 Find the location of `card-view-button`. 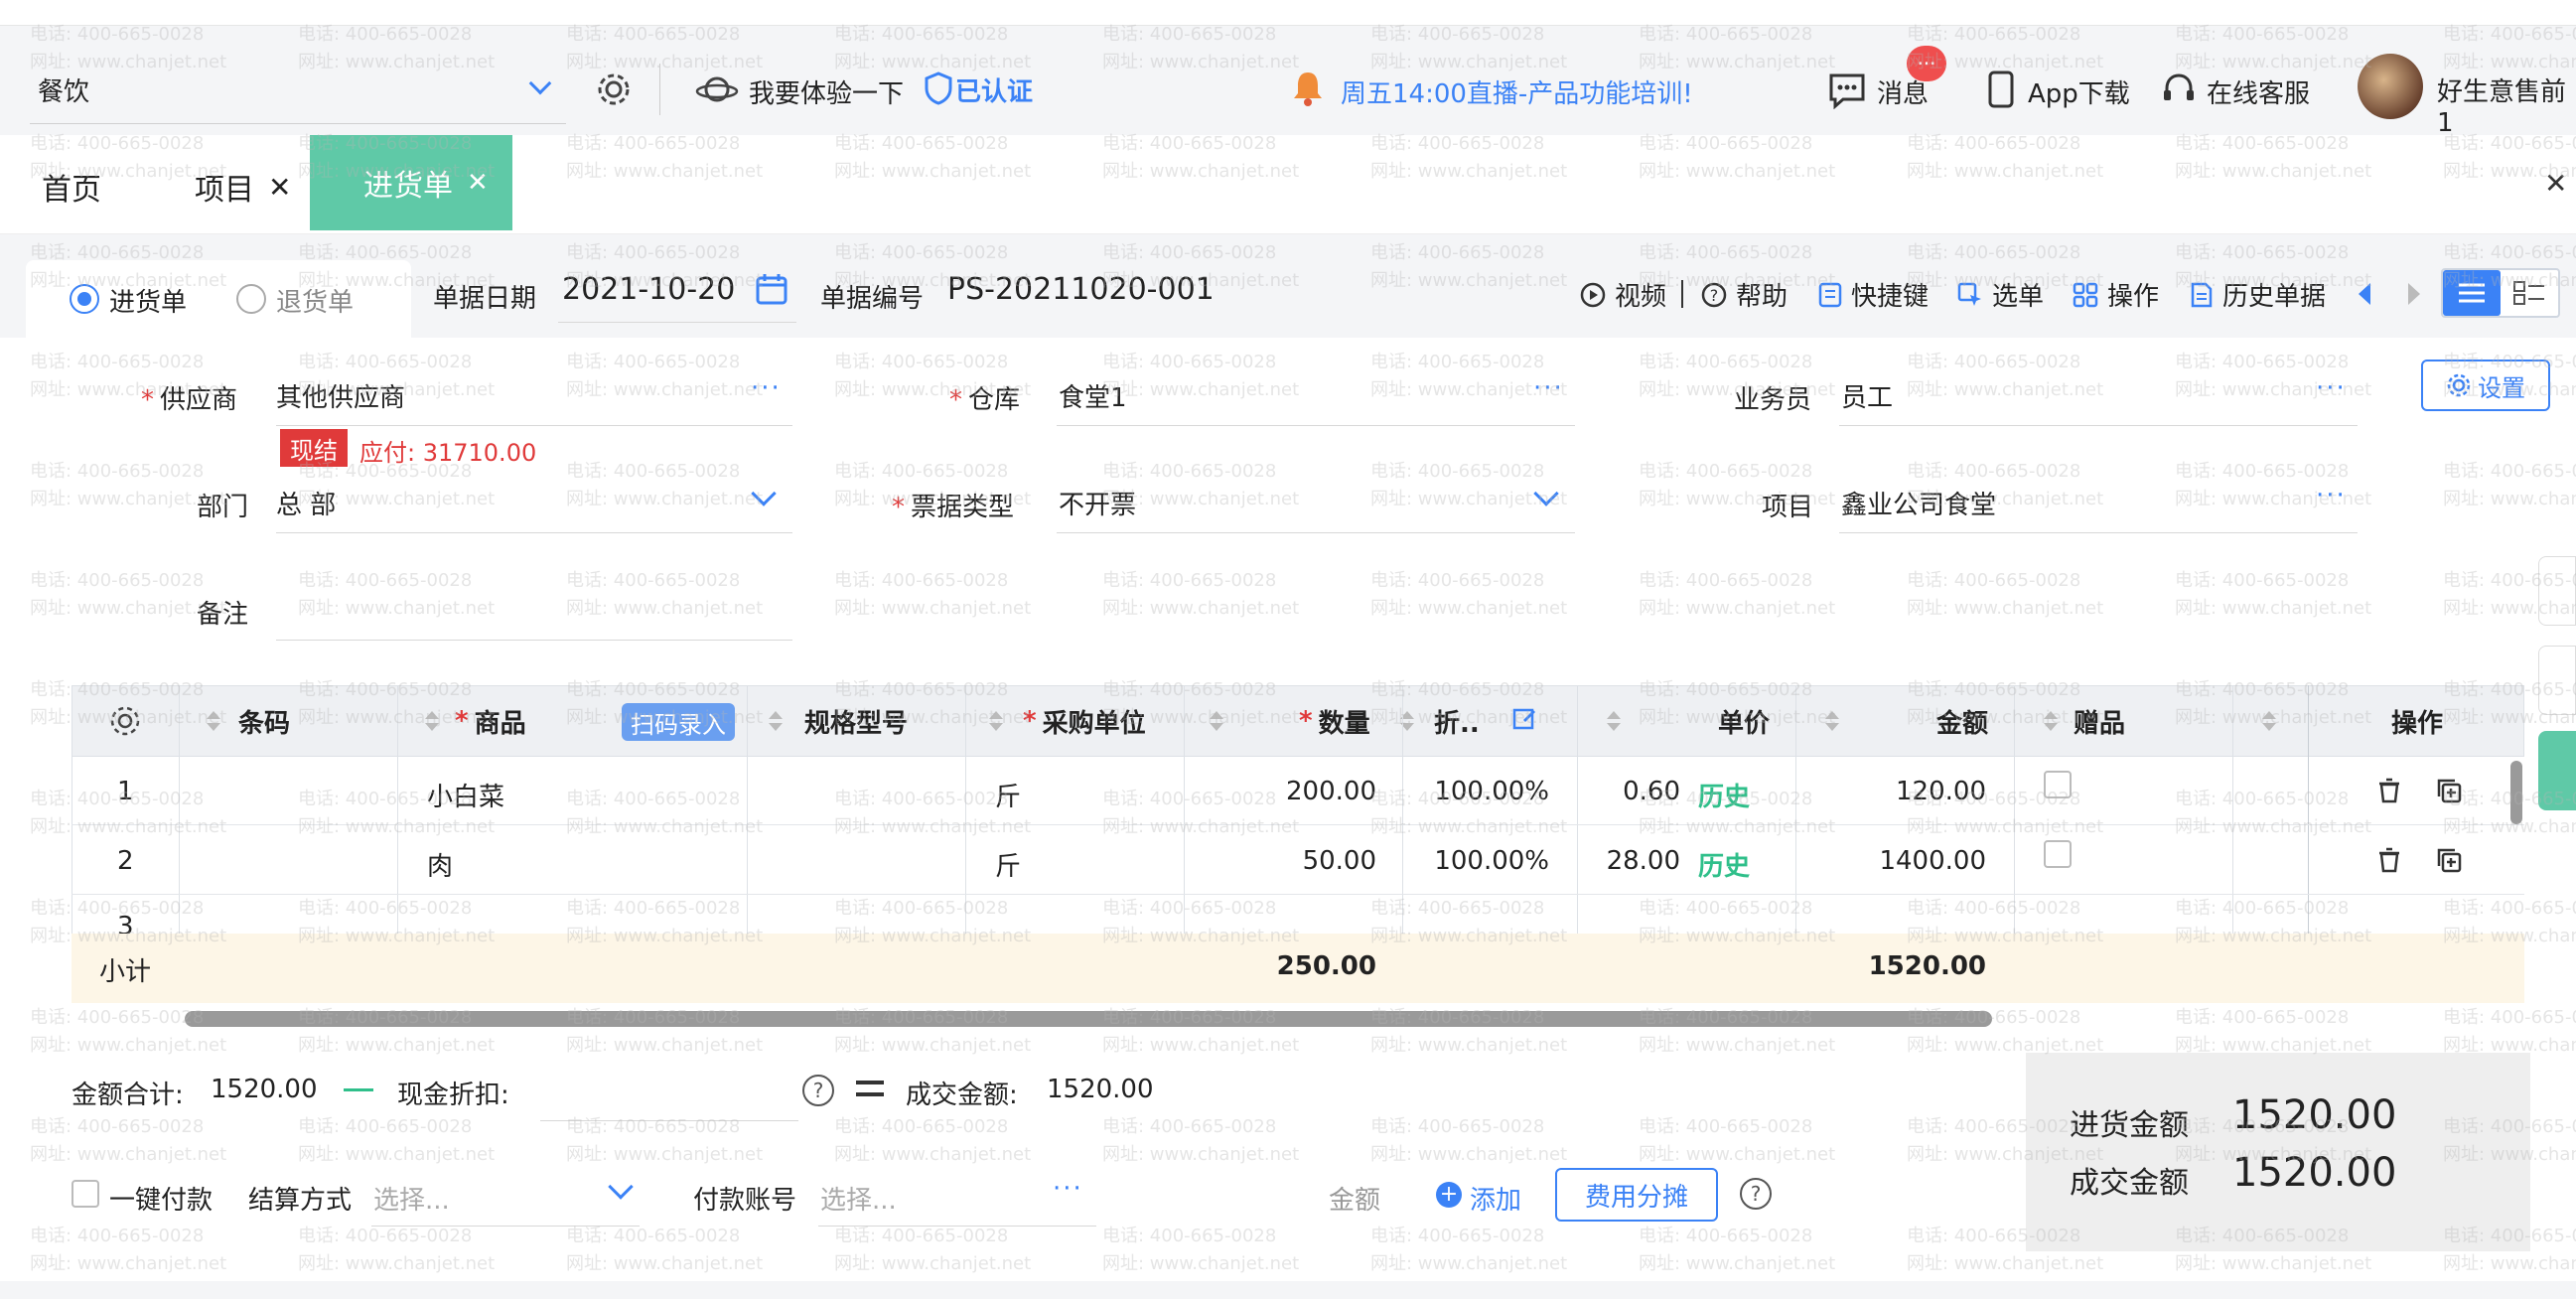

card-view-button is located at coordinates (2529, 293).